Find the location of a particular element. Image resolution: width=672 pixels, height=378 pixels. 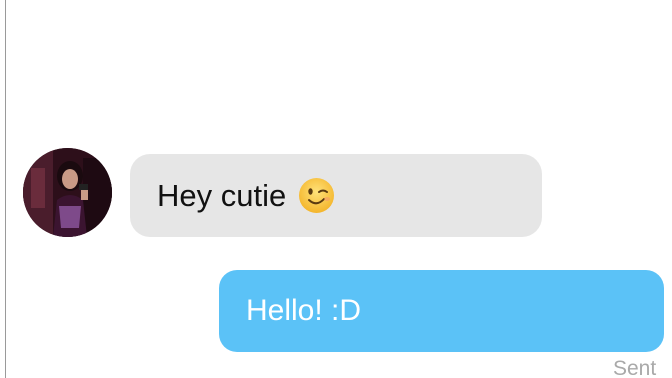

divider is located at coordinates (5, 189).